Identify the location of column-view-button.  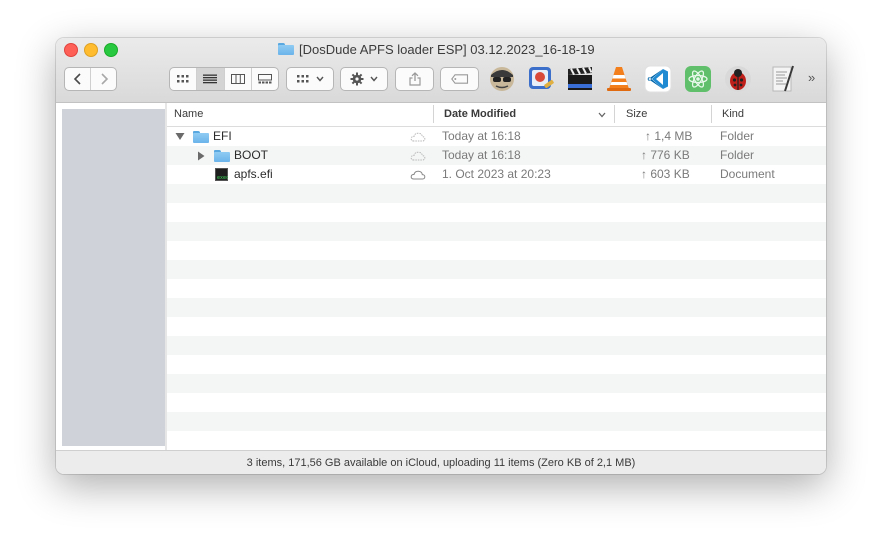
(237, 79).